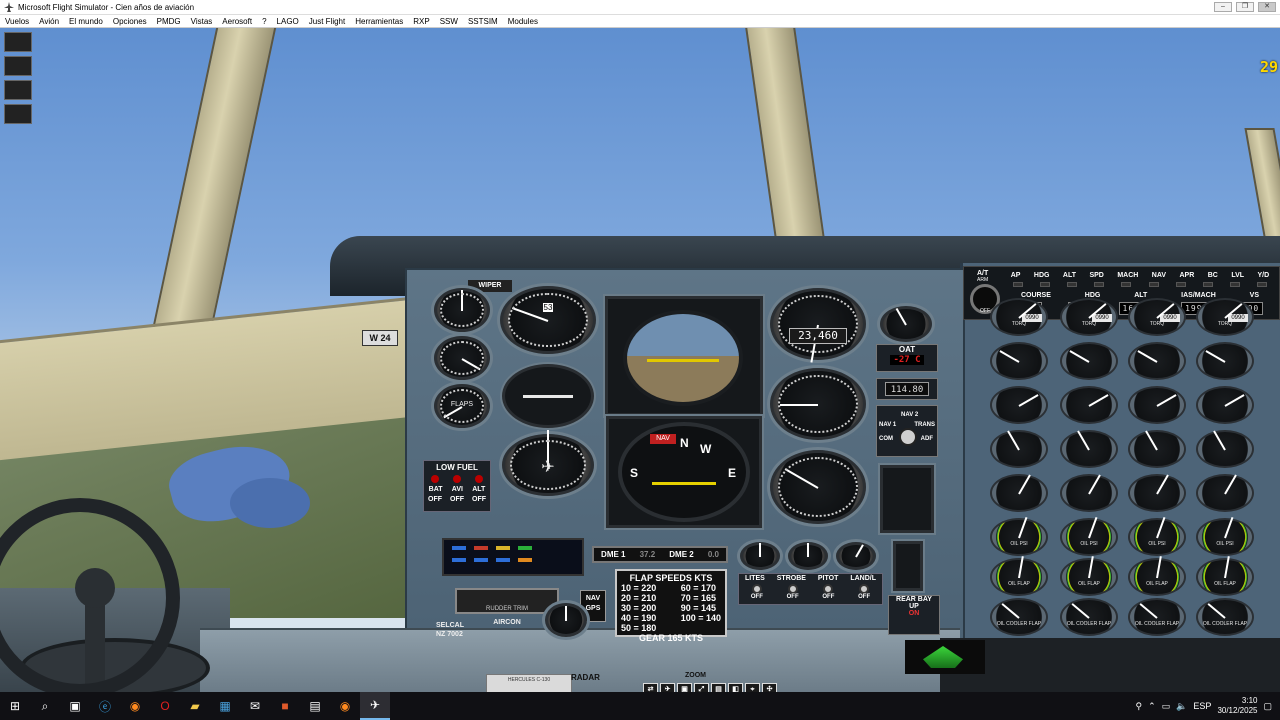 This screenshot has width=1280, height=720. What do you see at coordinates (1157, 577) in the screenshot?
I see `oil-flap-gauge: OIL FLAP` at bounding box center [1157, 577].